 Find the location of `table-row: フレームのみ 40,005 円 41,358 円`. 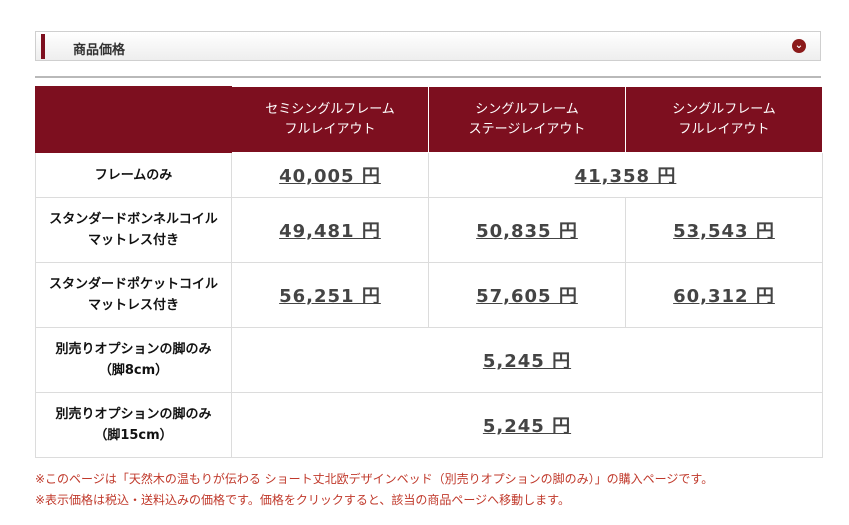

table-row: フレームのみ 40,005 円 41,358 円 is located at coordinates (429, 175).